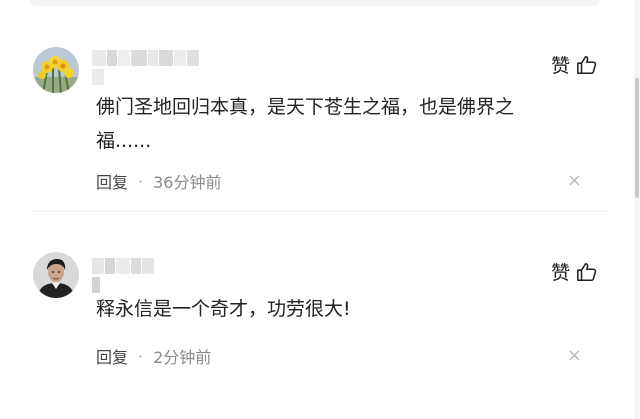 This screenshot has width=640, height=419. I want to click on comment-meta: 回复 · 36分钟前, so click(158, 181).